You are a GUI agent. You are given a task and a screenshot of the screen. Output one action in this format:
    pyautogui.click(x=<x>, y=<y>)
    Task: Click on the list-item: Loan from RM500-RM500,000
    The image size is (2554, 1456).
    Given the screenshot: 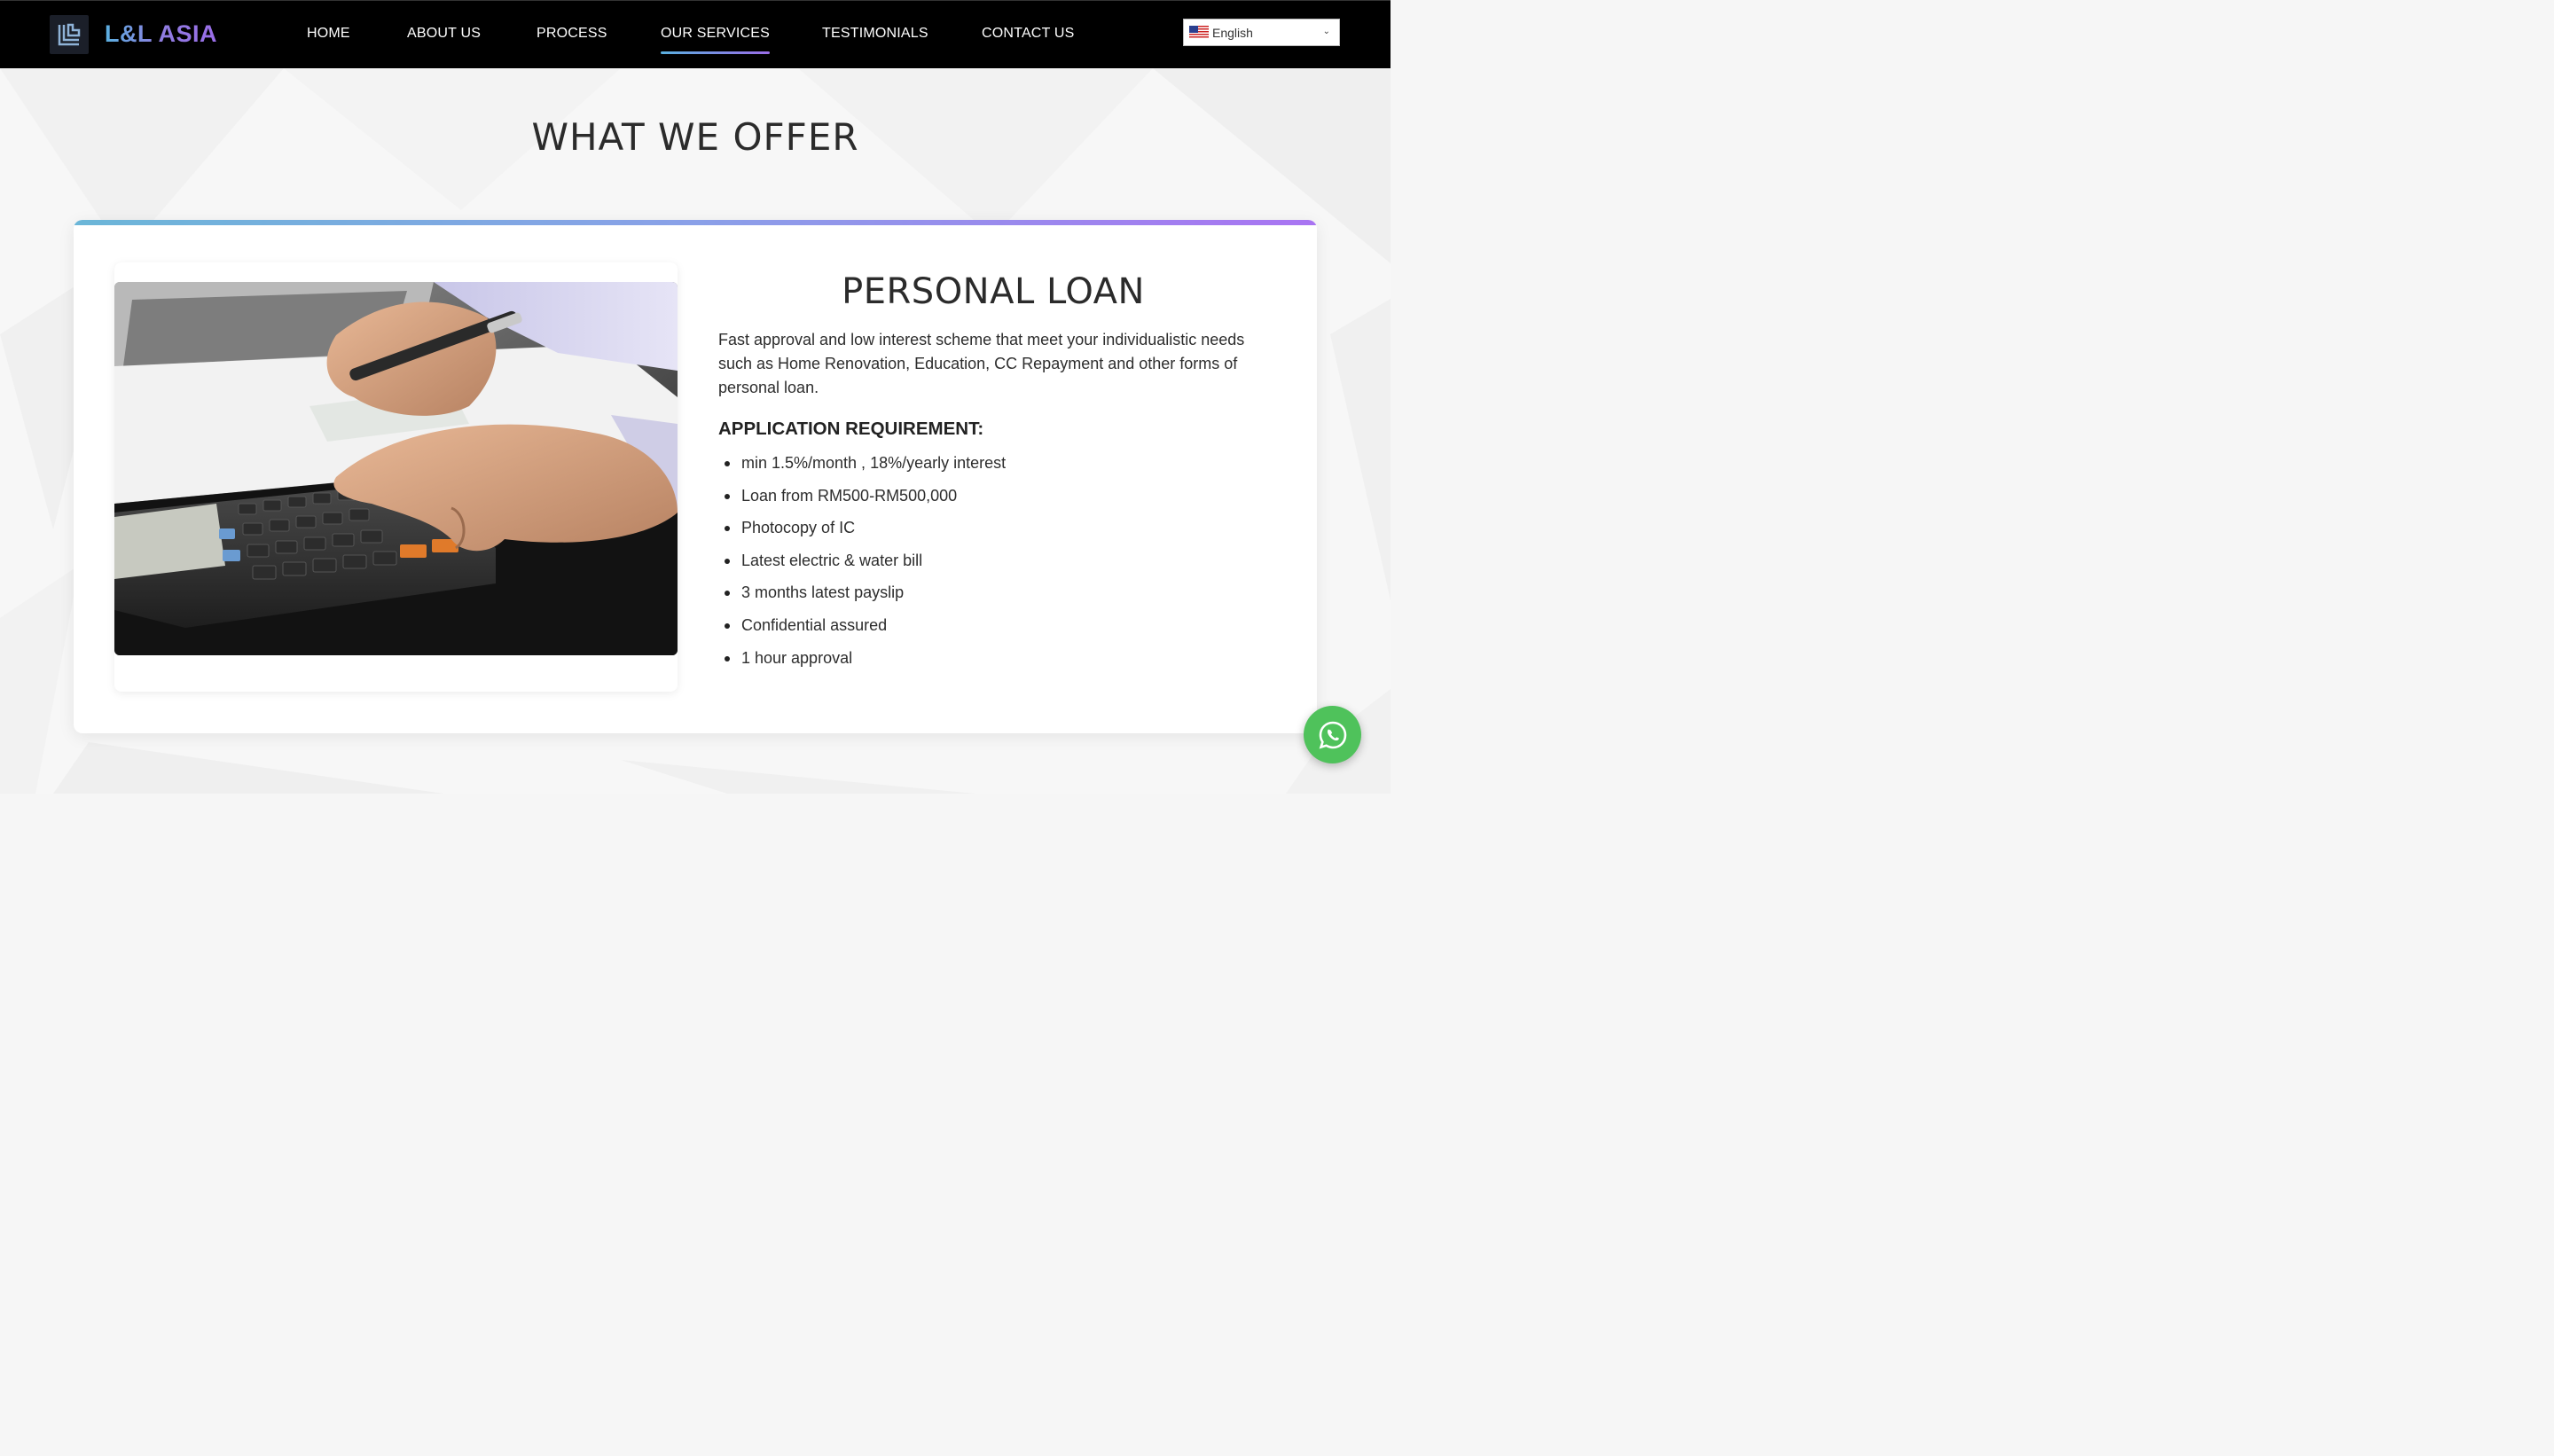 What is the action you would take?
    pyautogui.click(x=862, y=500)
    